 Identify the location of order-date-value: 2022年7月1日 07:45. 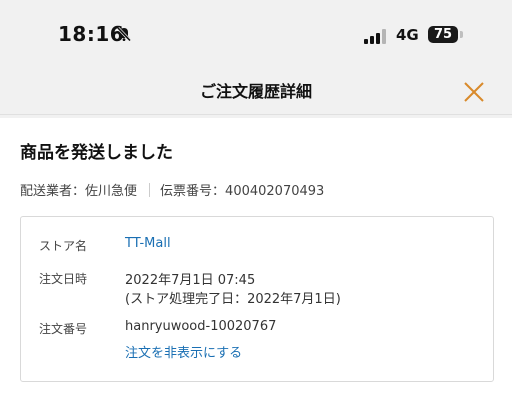
(190, 280).